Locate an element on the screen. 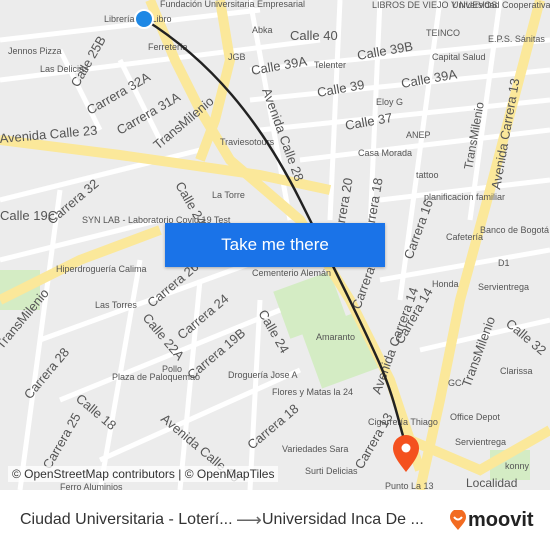  take-me-there-button: Take me there is located at coordinates (275, 245).